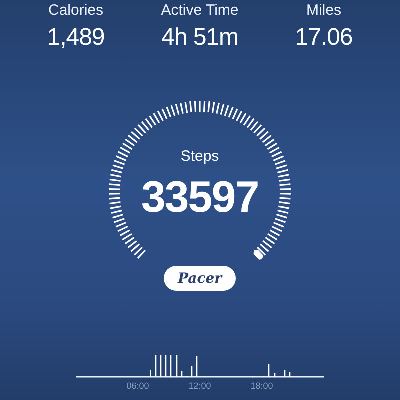 The image size is (400, 400). Describe the element at coordinates (76, 38) in the screenshot. I see `stat-value: 1,489` at that location.